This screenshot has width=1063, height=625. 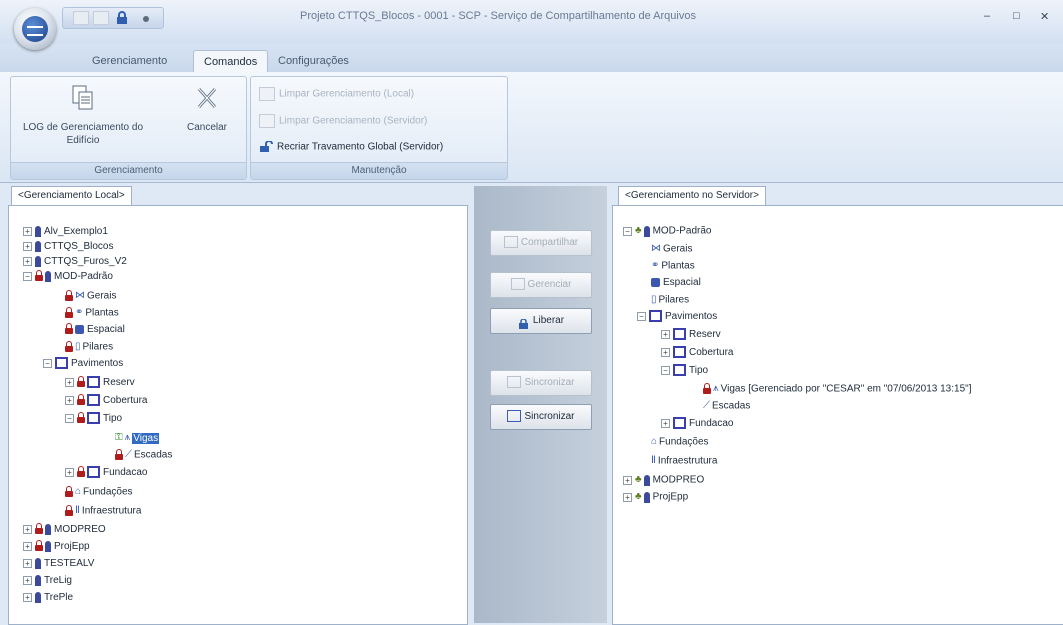 What do you see at coordinates (667, 231) in the screenshot?
I see `tree-item: − ♣ MOD-Padrão` at bounding box center [667, 231].